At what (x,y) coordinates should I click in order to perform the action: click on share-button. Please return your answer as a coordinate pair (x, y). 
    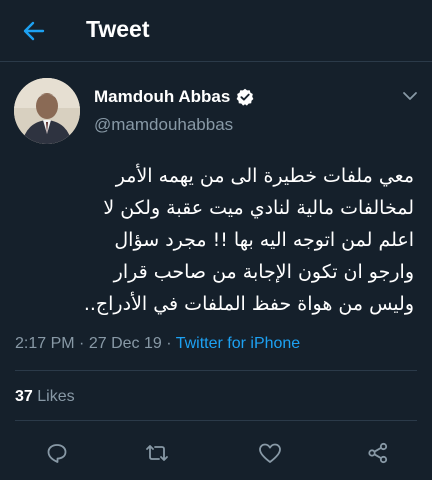
    Looking at the image, I should click on (378, 453).